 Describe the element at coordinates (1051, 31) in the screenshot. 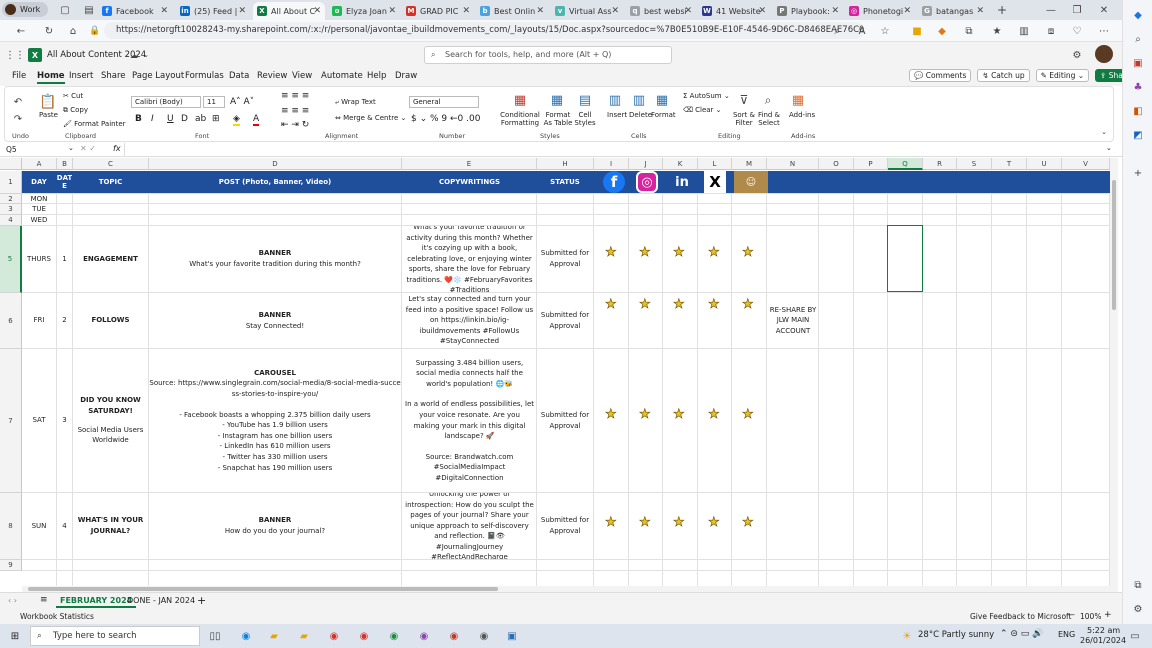

I see `collections-icon: ⧈` at that location.